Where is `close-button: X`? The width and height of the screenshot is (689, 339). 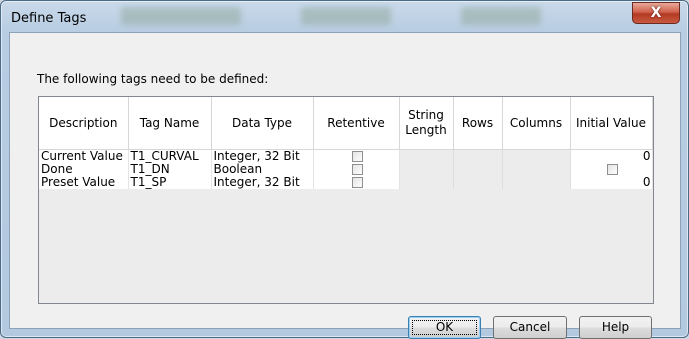
close-button: X is located at coordinates (656, 13).